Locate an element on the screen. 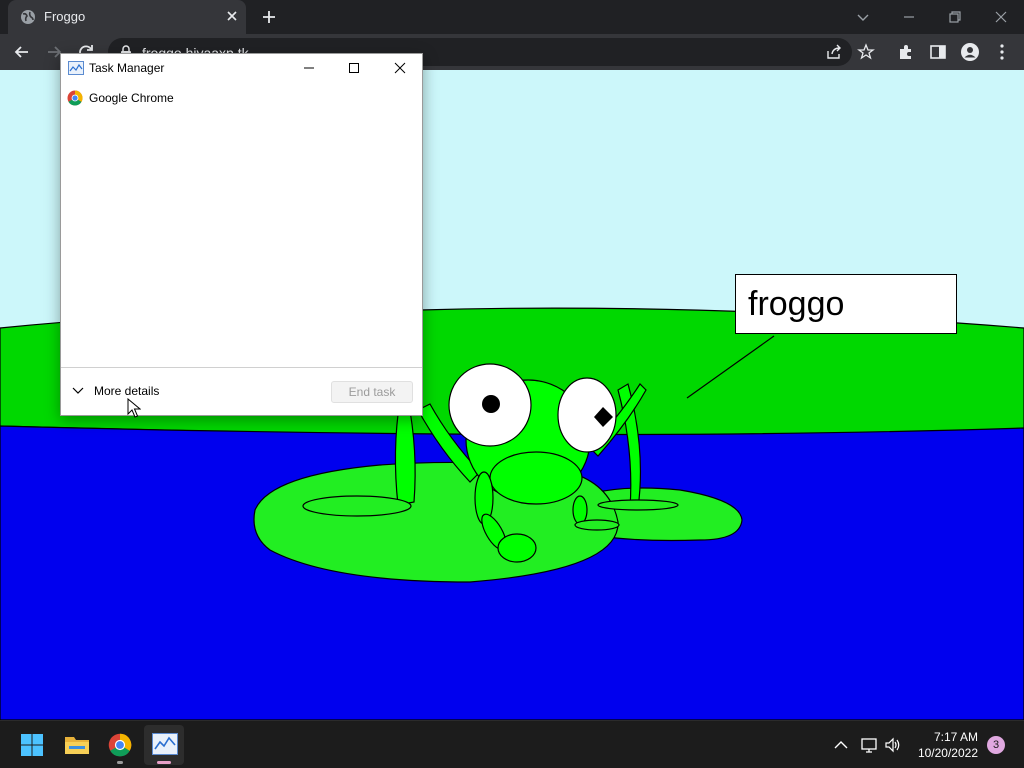 The image size is (1024, 768). frog-front-leg-right is located at coordinates (580, 510).